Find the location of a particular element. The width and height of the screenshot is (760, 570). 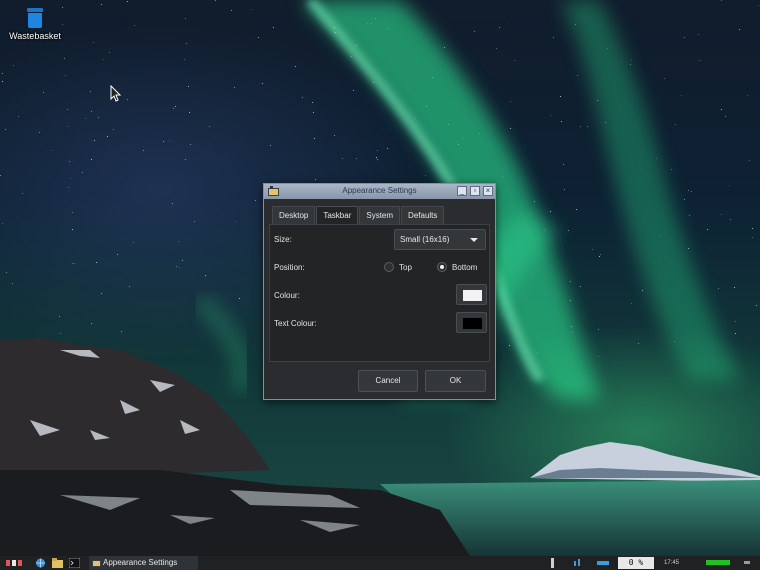

close-button: × is located at coordinates (488, 191).